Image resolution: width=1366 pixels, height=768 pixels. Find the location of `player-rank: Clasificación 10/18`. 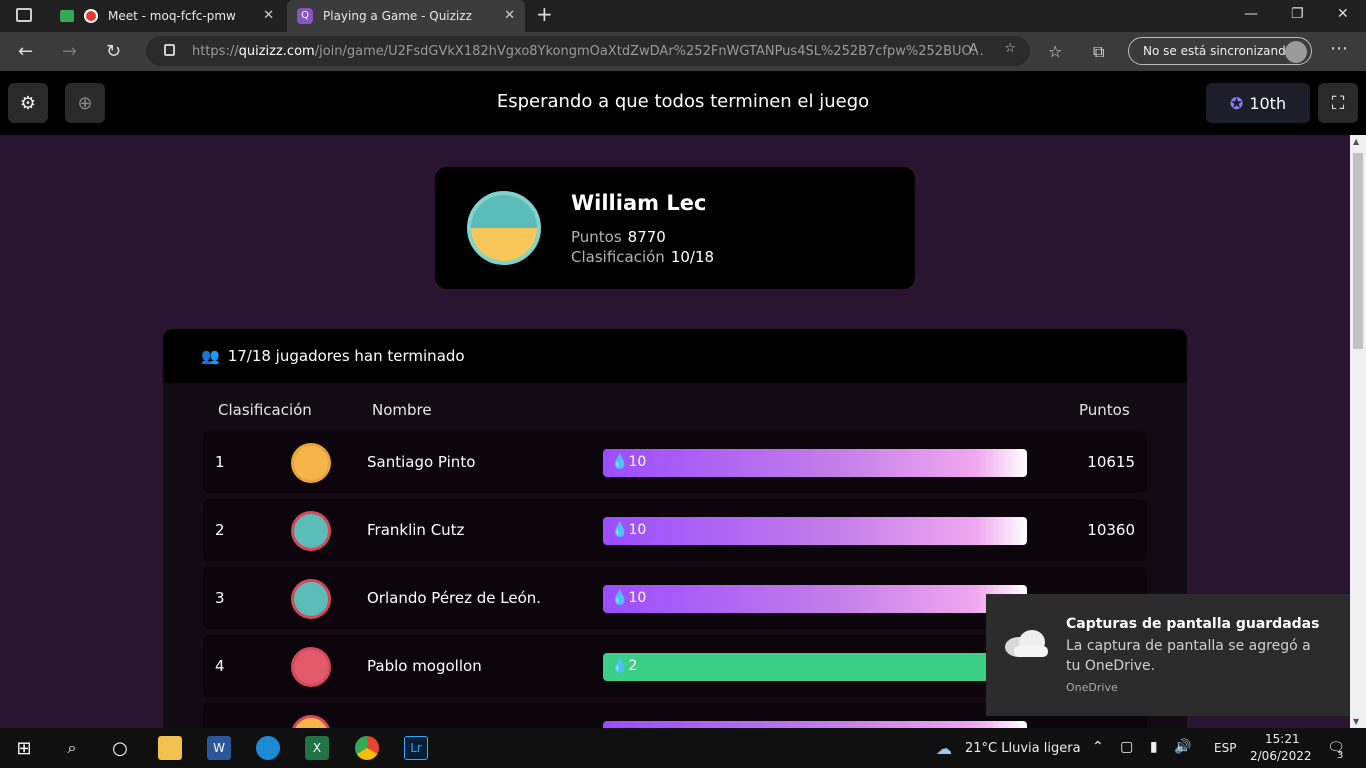

player-rank: Clasificación 10/18 is located at coordinates (642, 257).